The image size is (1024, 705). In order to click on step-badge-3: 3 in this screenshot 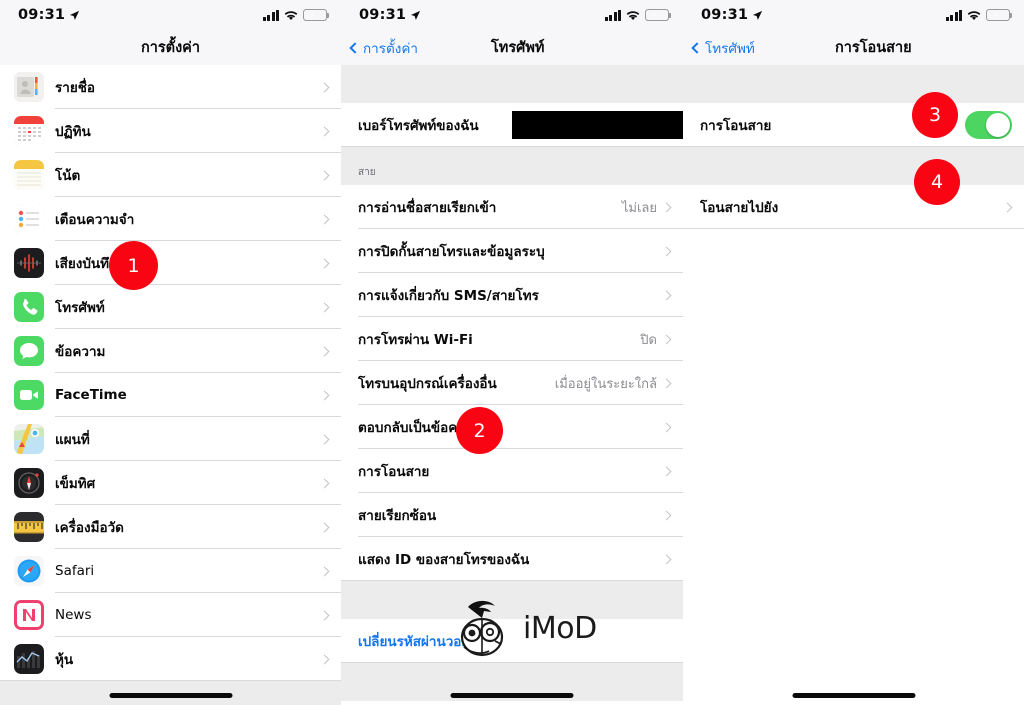, I will do `click(935, 115)`.